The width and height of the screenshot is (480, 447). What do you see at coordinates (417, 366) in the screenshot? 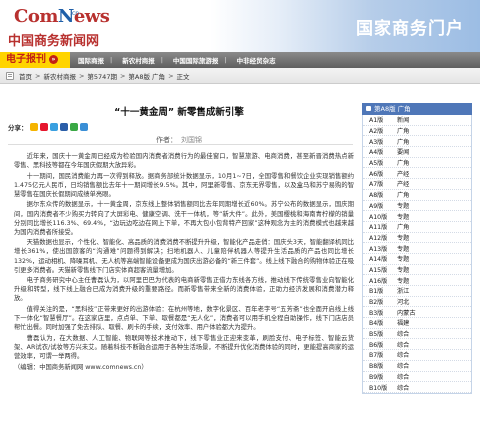
I see `sidebar-item: B8版 综合` at bounding box center [417, 366].